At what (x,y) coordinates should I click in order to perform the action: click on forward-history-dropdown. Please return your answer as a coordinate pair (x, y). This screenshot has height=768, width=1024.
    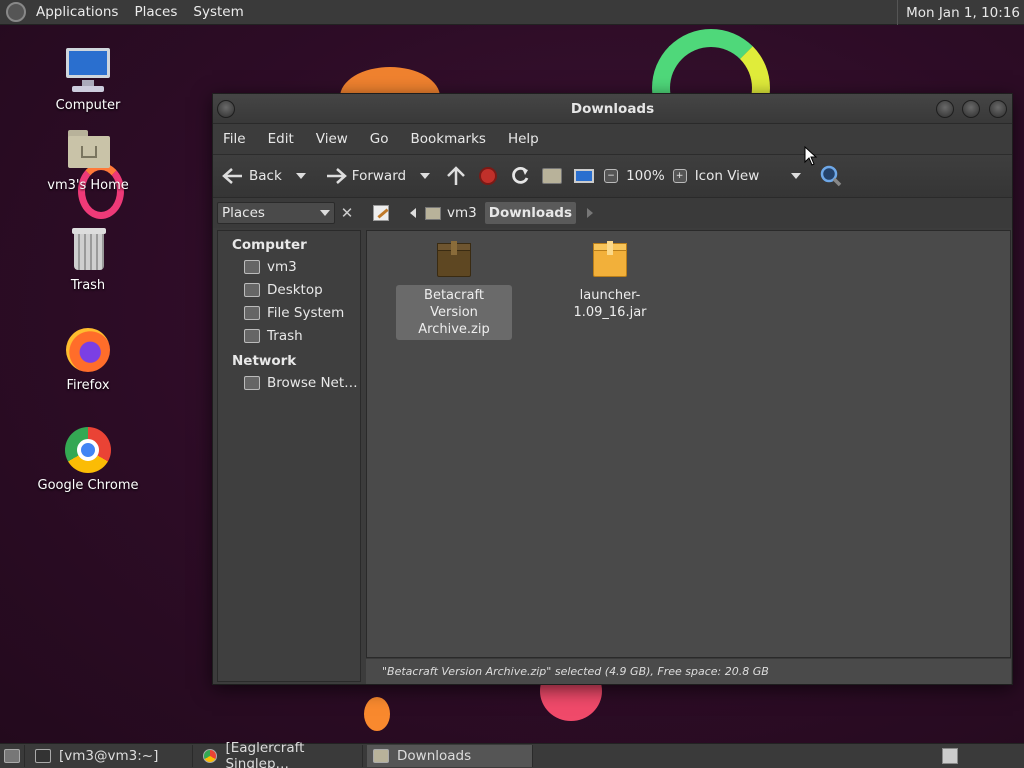
    Looking at the image, I should click on (425, 176).